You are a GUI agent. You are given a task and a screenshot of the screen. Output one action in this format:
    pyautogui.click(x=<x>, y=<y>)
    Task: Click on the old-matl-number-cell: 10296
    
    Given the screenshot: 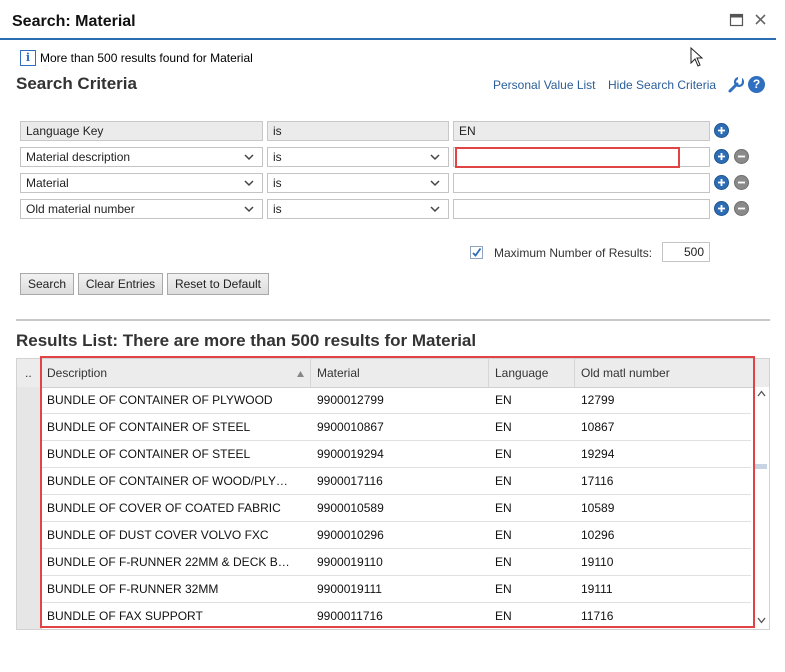 What is the action you would take?
    pyautogui.click(x=598, y=535)
    